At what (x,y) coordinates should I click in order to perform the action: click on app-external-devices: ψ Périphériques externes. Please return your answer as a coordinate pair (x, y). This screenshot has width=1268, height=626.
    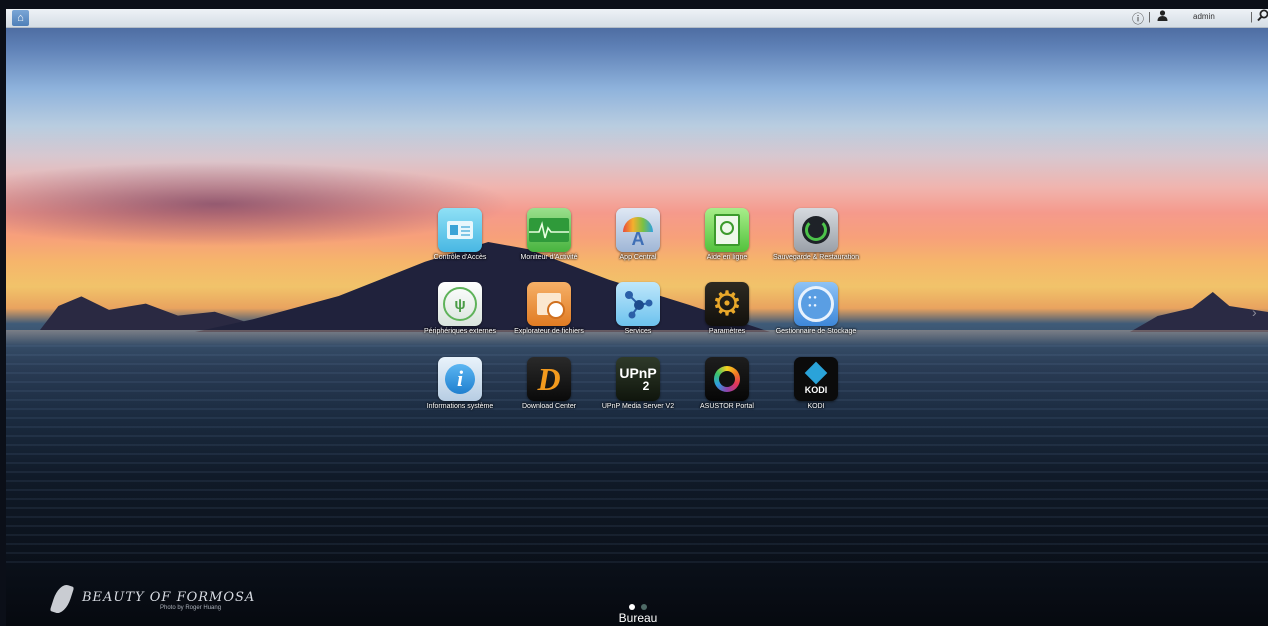
    Looking at the image, I should click on (460, 319).